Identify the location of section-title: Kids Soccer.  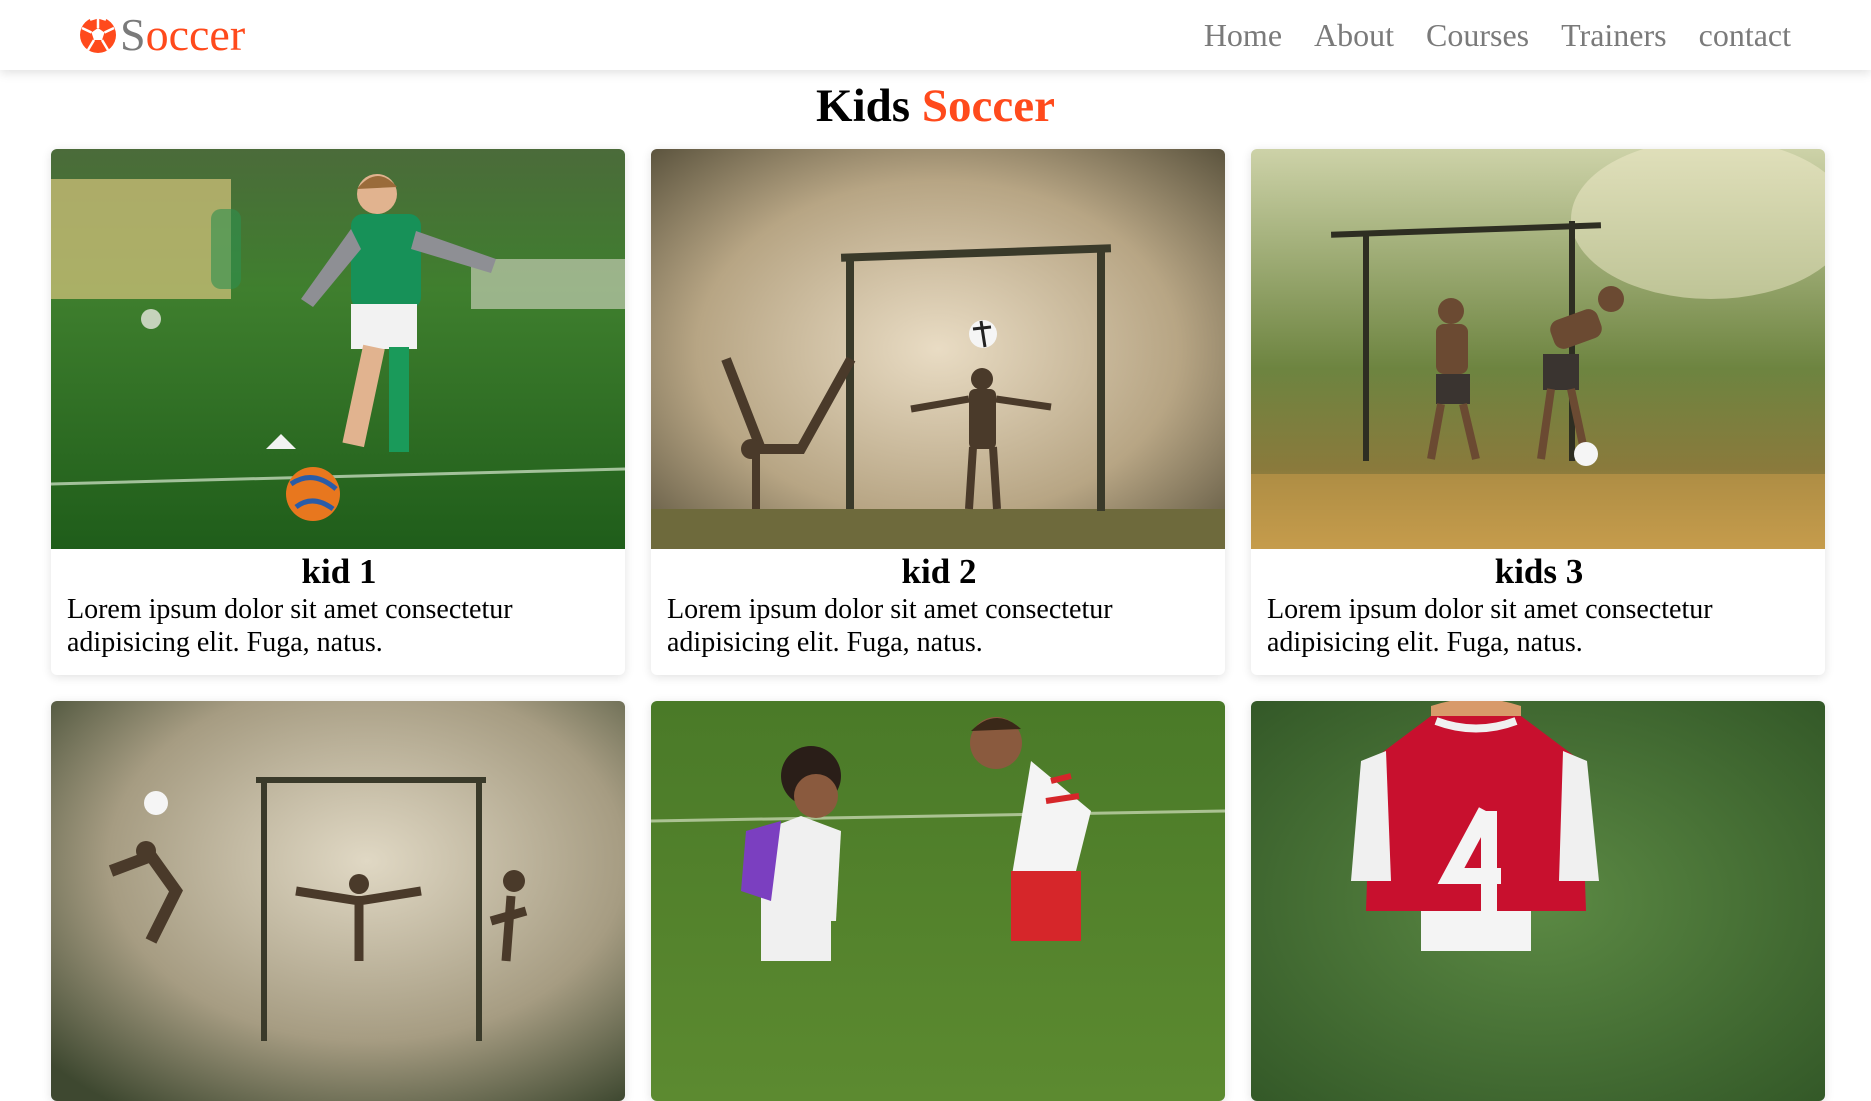
(935, 106).